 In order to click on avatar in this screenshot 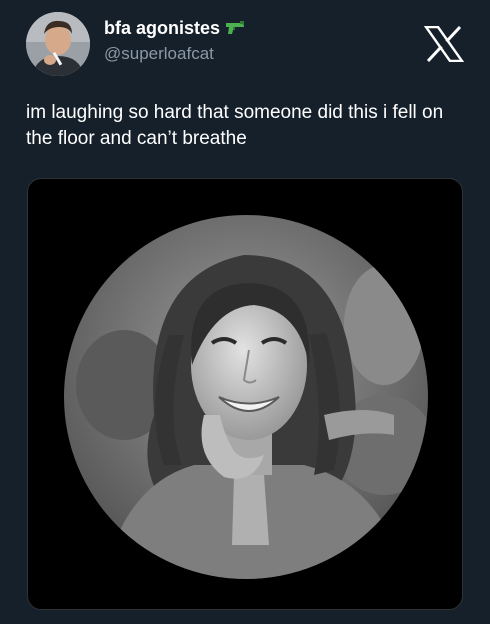, I will do `click(58, 44)`.